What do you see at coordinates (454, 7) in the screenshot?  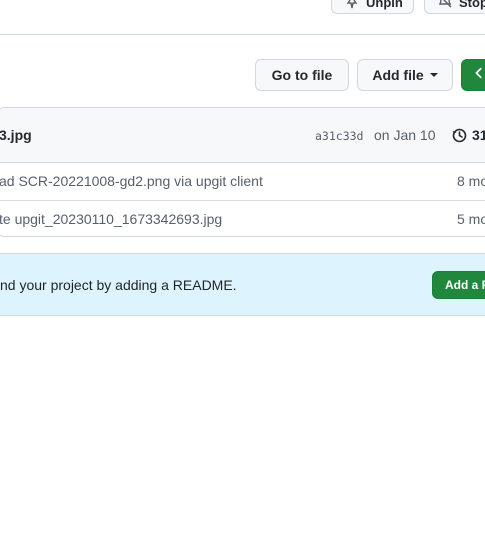 I see `unwatch-button: Stop` at bounding box center [454, 7].